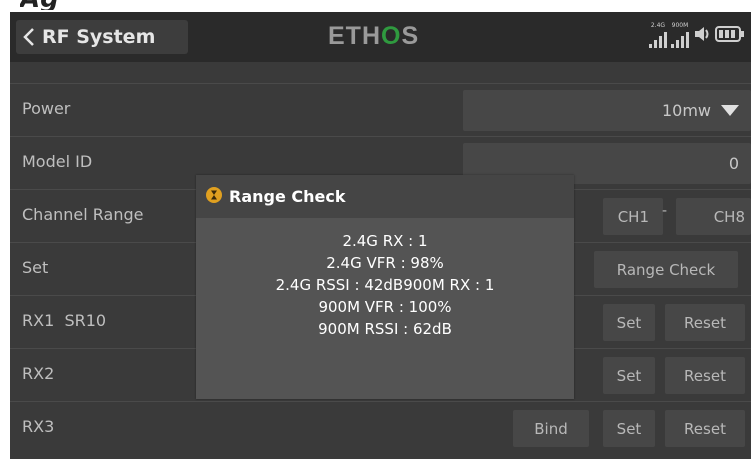 This screenshot has width=753, height=459. What do you see at coordinates (287, 196) in the screenshot?
I see `dialog-title: Range Check` at bounding box center [287, 196].